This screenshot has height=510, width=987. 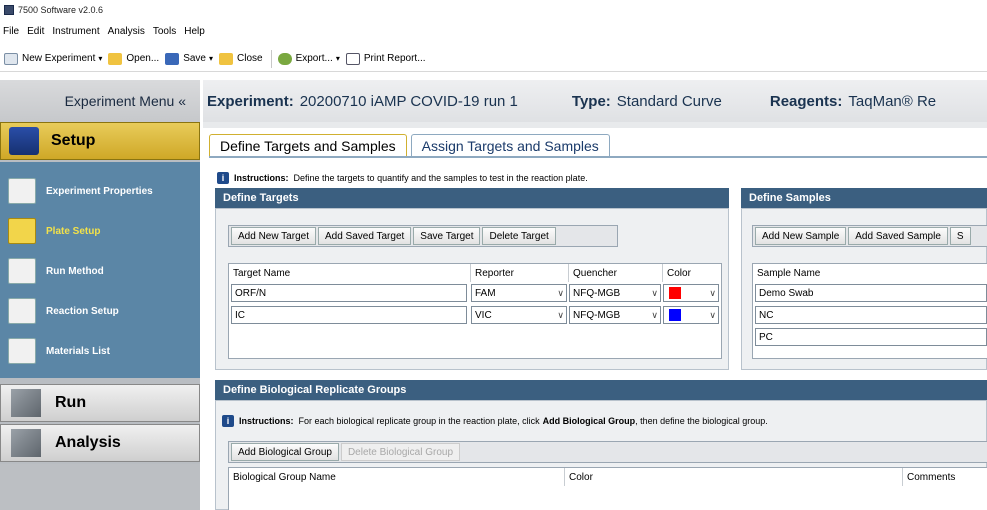 I want to click on bio-groups-header: Define Biological Replicate Groups, so click(x=601, y=390).